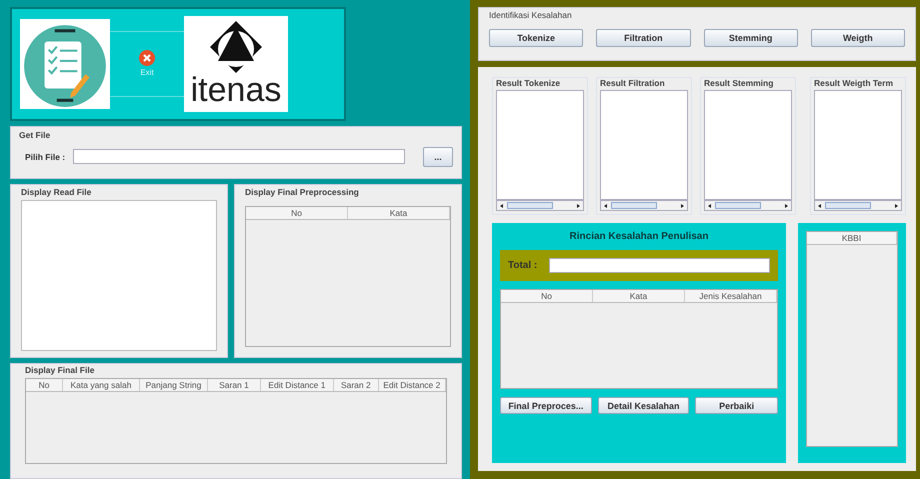 This screenshot has width=920, height=479. I want to click on action-button: Weigth, so click(857, 38).